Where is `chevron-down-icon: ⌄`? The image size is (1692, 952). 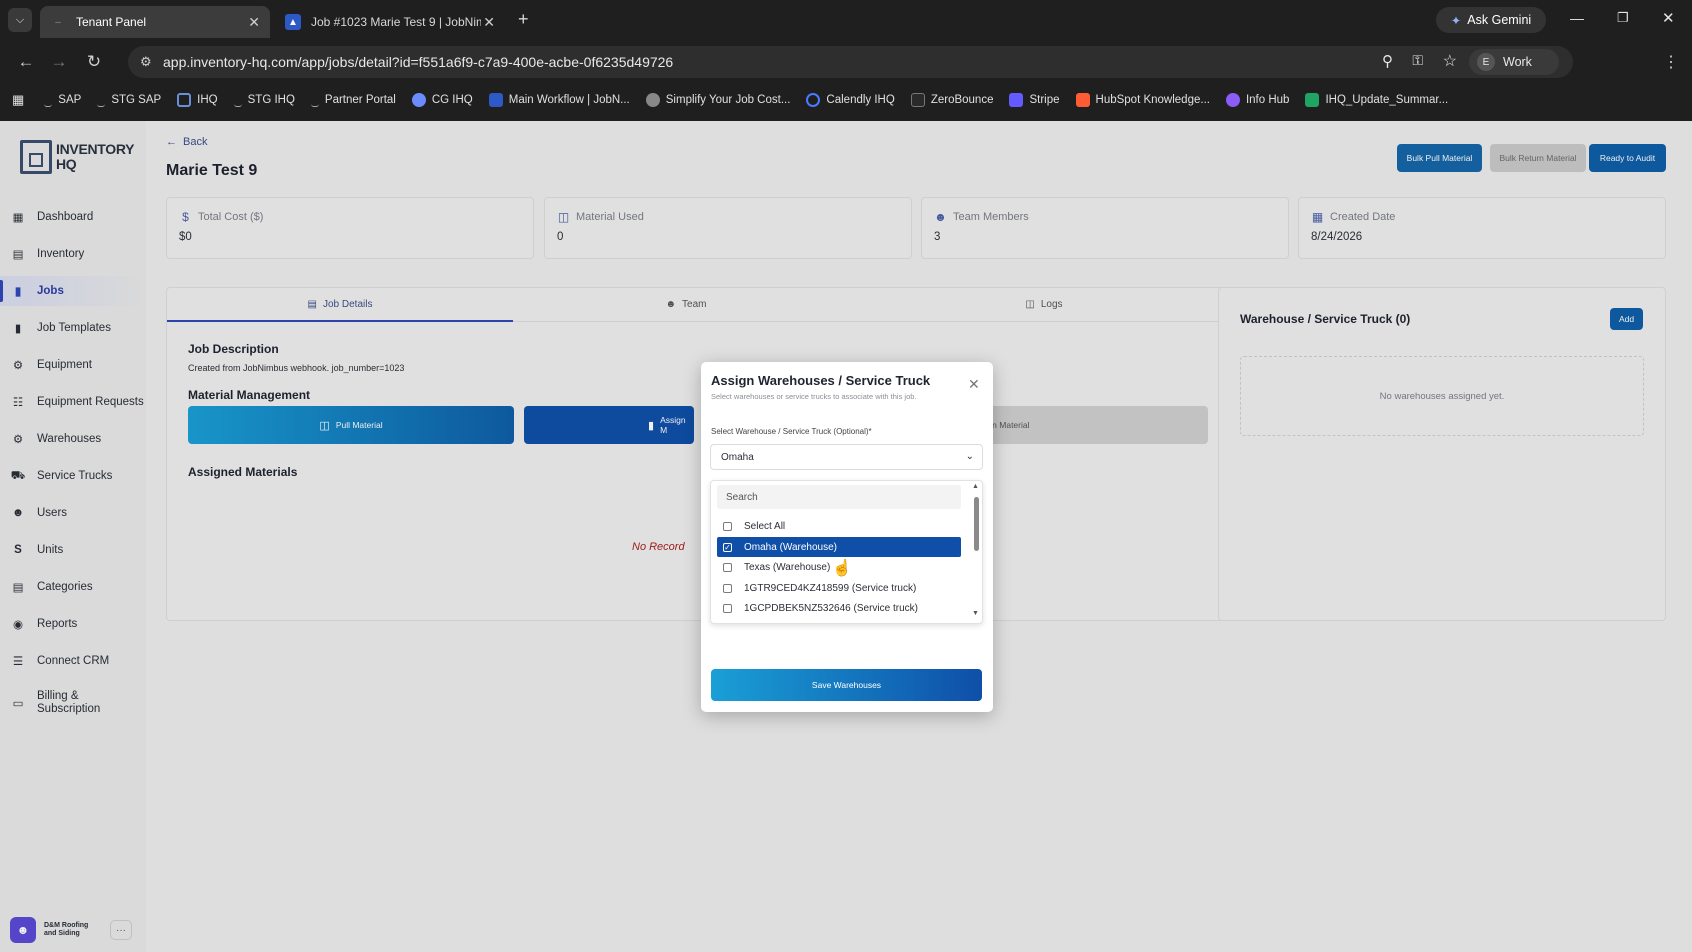
chevron-down-icon: ⌄ is located at coordinates (969, 456).